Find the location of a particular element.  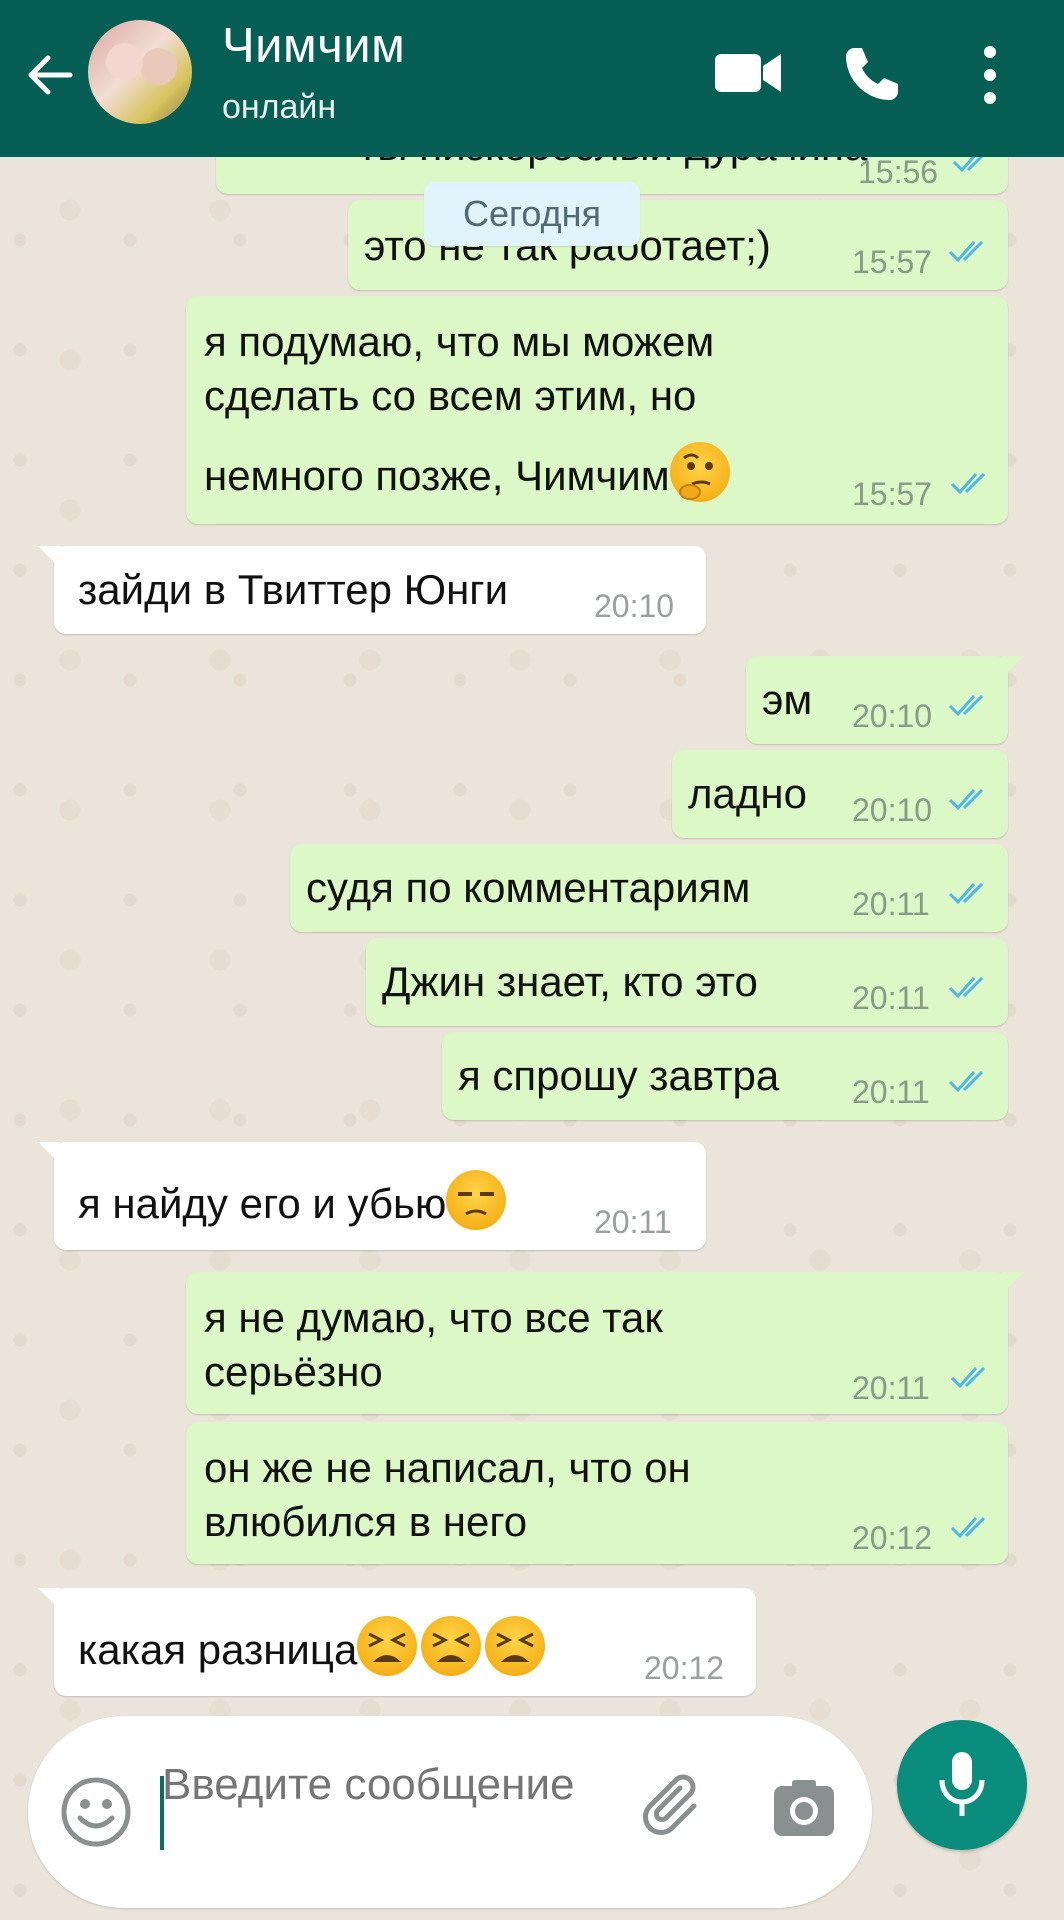

unamused-face-emoji is located at coordinates (476, 1200).